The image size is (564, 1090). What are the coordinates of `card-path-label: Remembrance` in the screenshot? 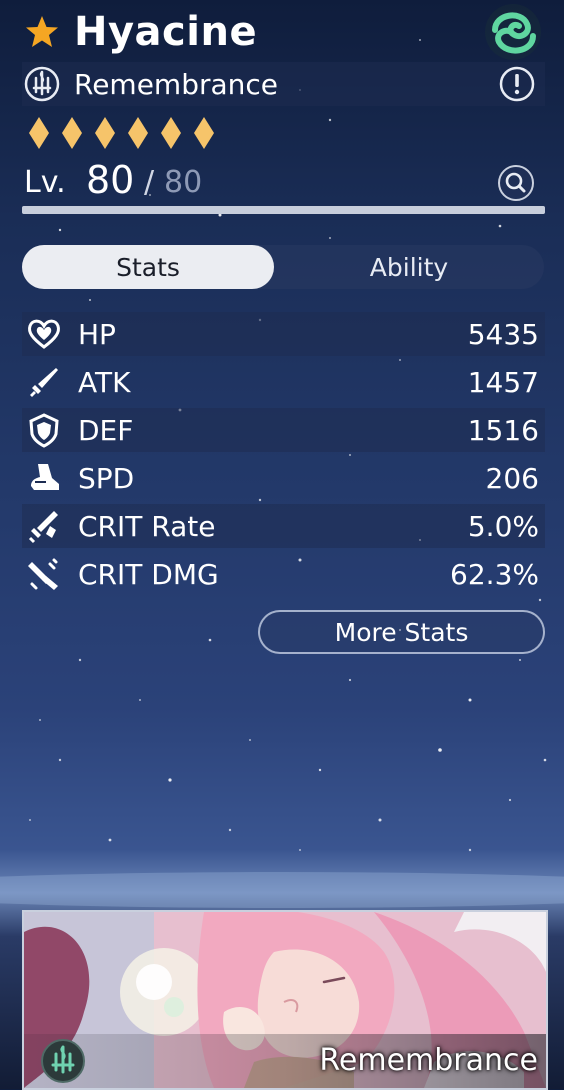 It's located at (428, 1060).